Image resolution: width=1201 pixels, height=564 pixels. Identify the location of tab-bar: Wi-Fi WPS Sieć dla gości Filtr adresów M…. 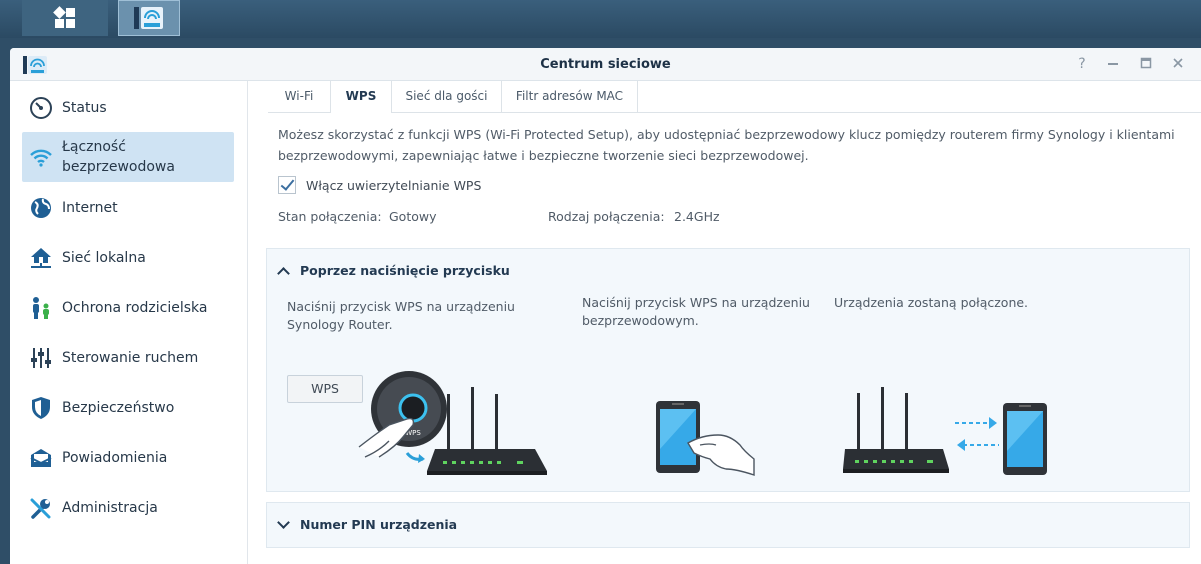
(734, 97).